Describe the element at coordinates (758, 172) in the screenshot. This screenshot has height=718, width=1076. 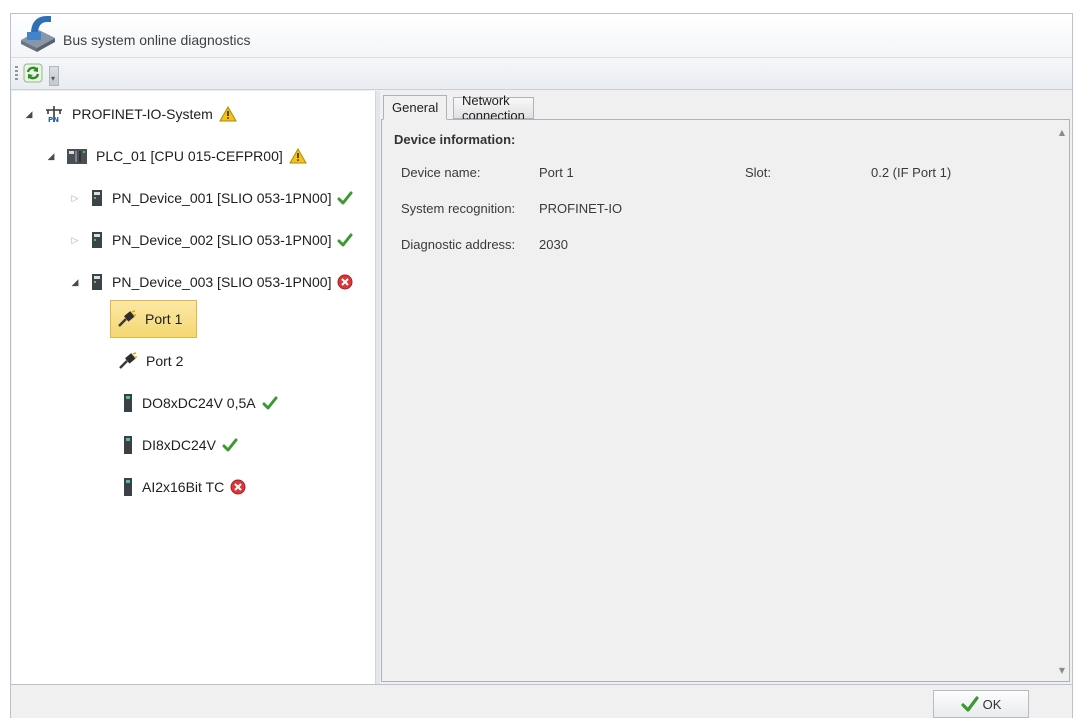
I see `slot-label: Slot:` at that location.